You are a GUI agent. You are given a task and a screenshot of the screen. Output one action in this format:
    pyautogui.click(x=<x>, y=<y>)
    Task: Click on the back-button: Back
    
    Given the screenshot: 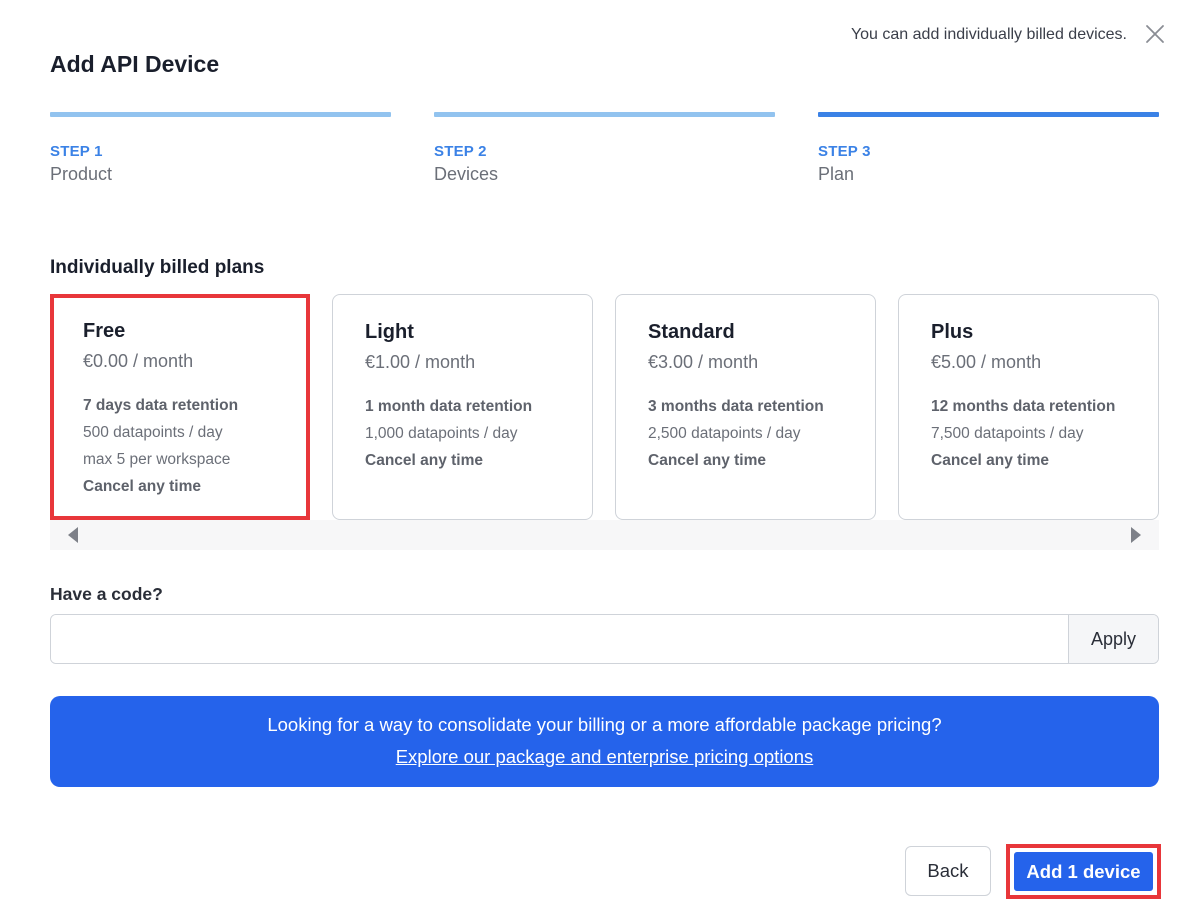 What is the action you would take?
    pyautogui.click(x=948, y=871)
    